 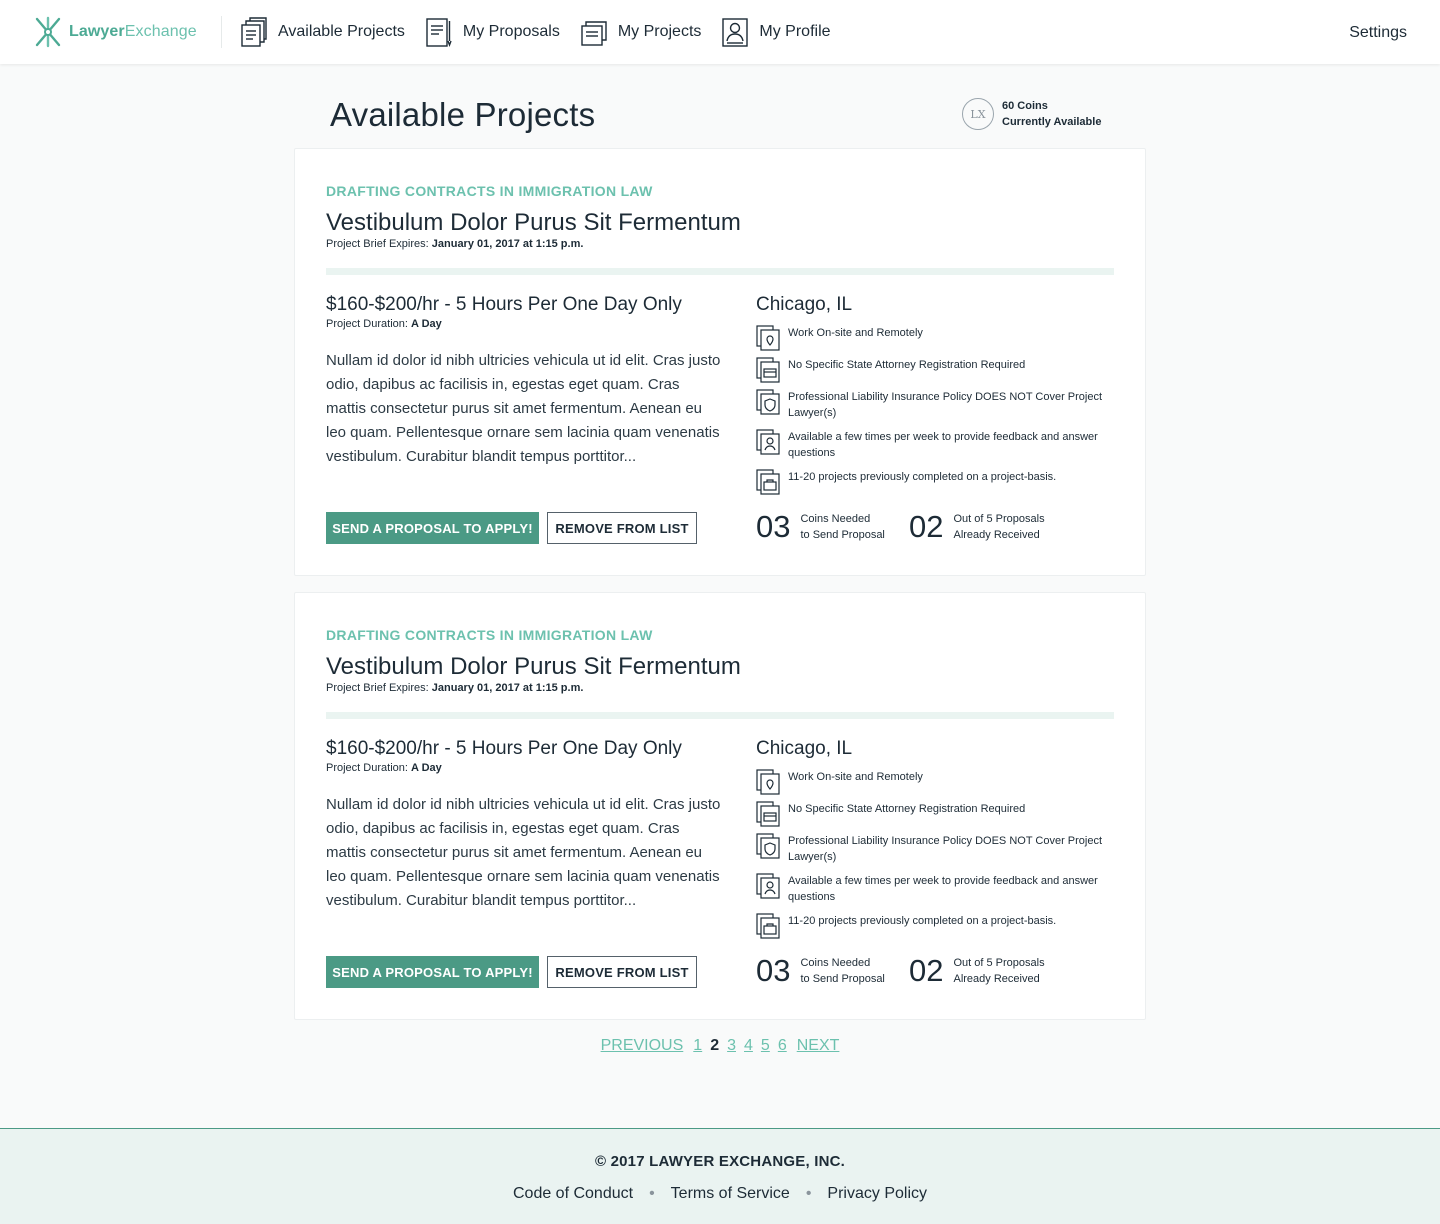 I want to click on copyright: © 2017 LAWYER EXCHANGE, INC., so click(x=720, y=1161).